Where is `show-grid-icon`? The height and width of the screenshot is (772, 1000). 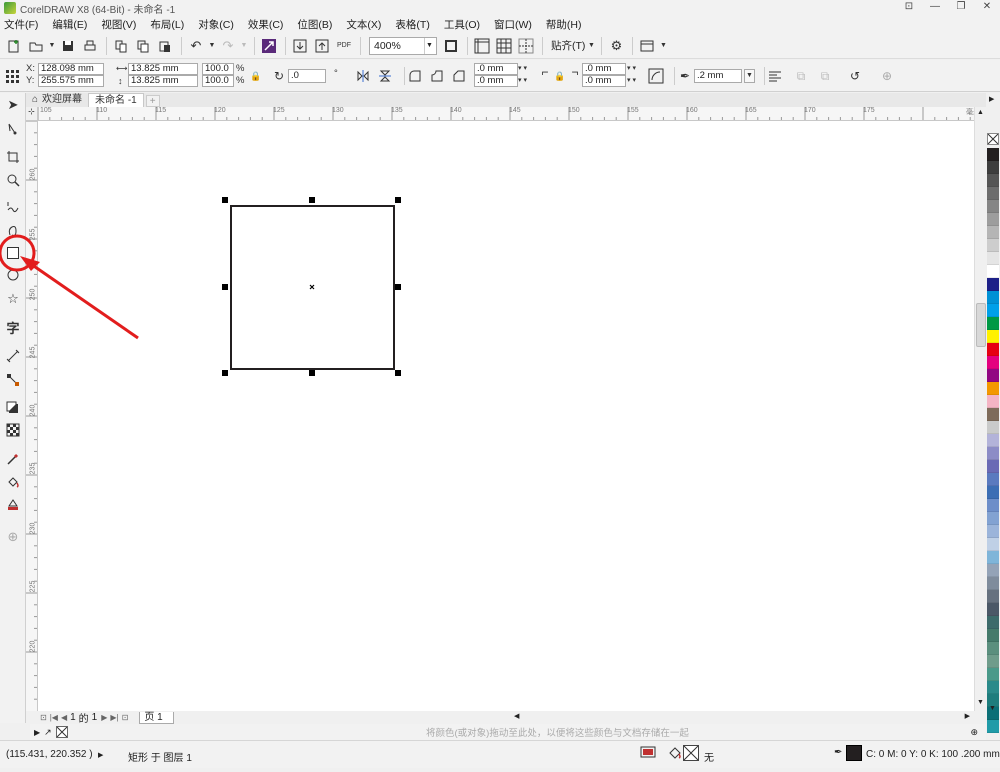 show-grid-icon is located at coordinates (504, 46).